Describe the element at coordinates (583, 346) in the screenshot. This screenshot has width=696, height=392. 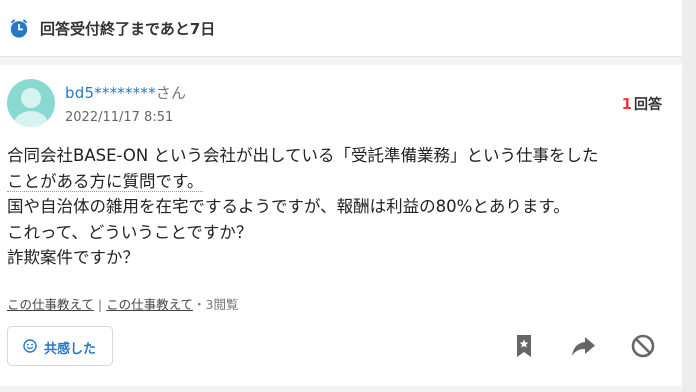
I see `share-arrow-icon` at that location.